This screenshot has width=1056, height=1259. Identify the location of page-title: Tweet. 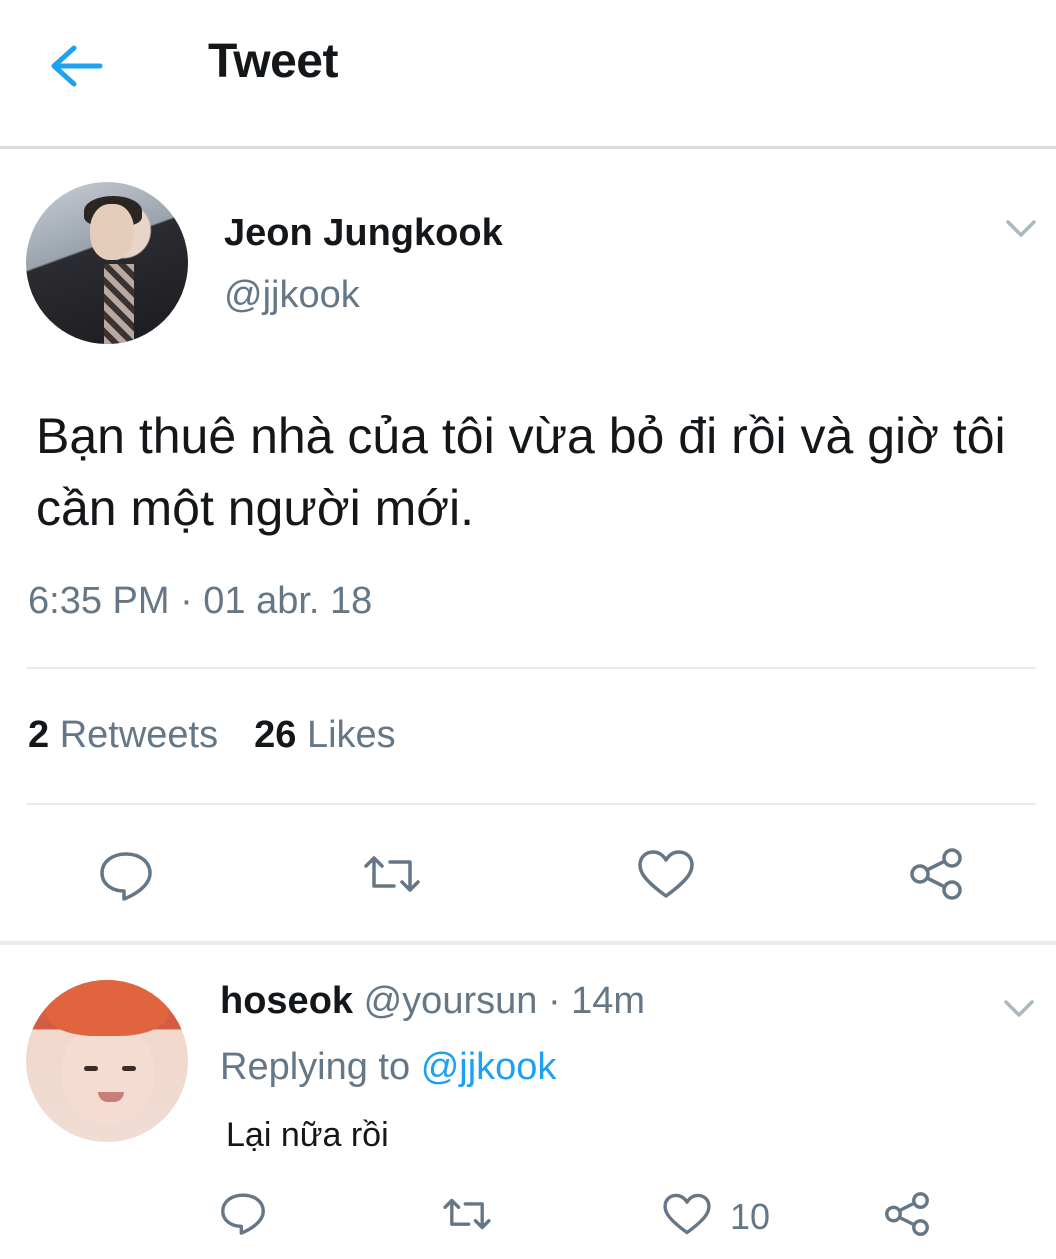
(273, 61).